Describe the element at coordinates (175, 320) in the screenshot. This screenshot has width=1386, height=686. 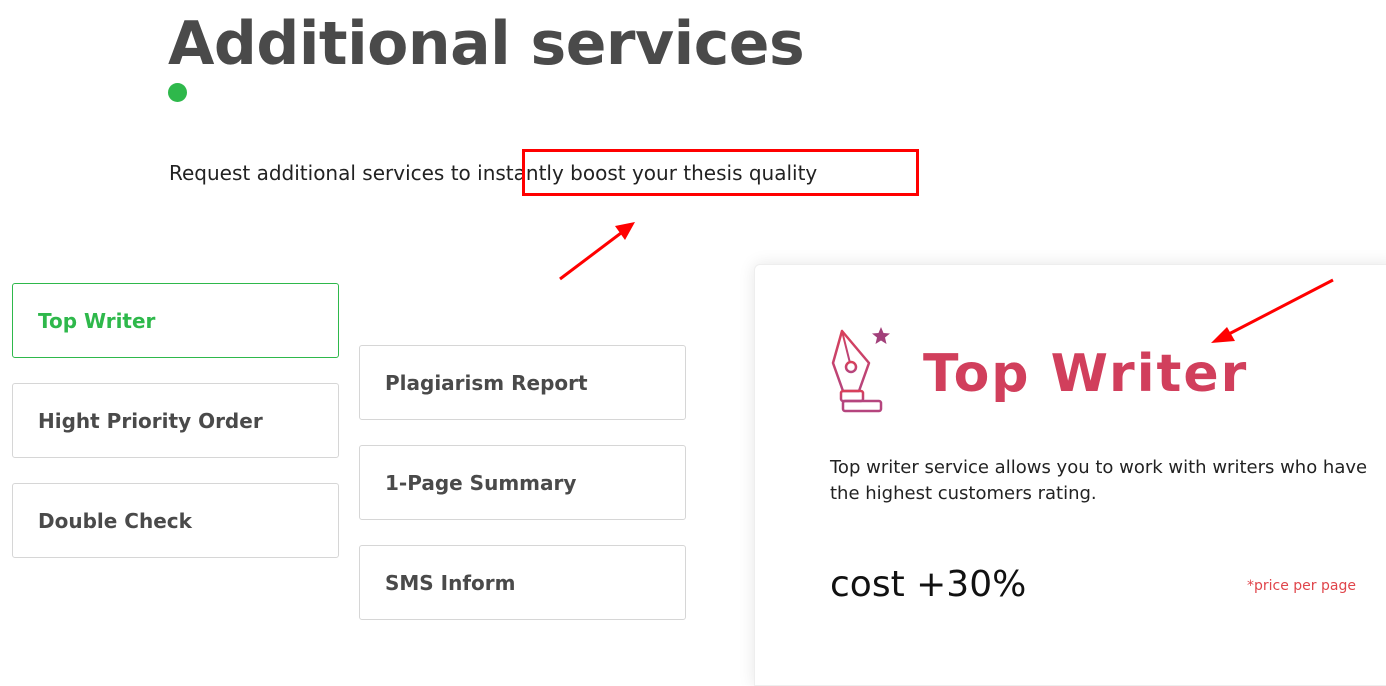
I see `service-top-writer-button: Top Writer` at that location.